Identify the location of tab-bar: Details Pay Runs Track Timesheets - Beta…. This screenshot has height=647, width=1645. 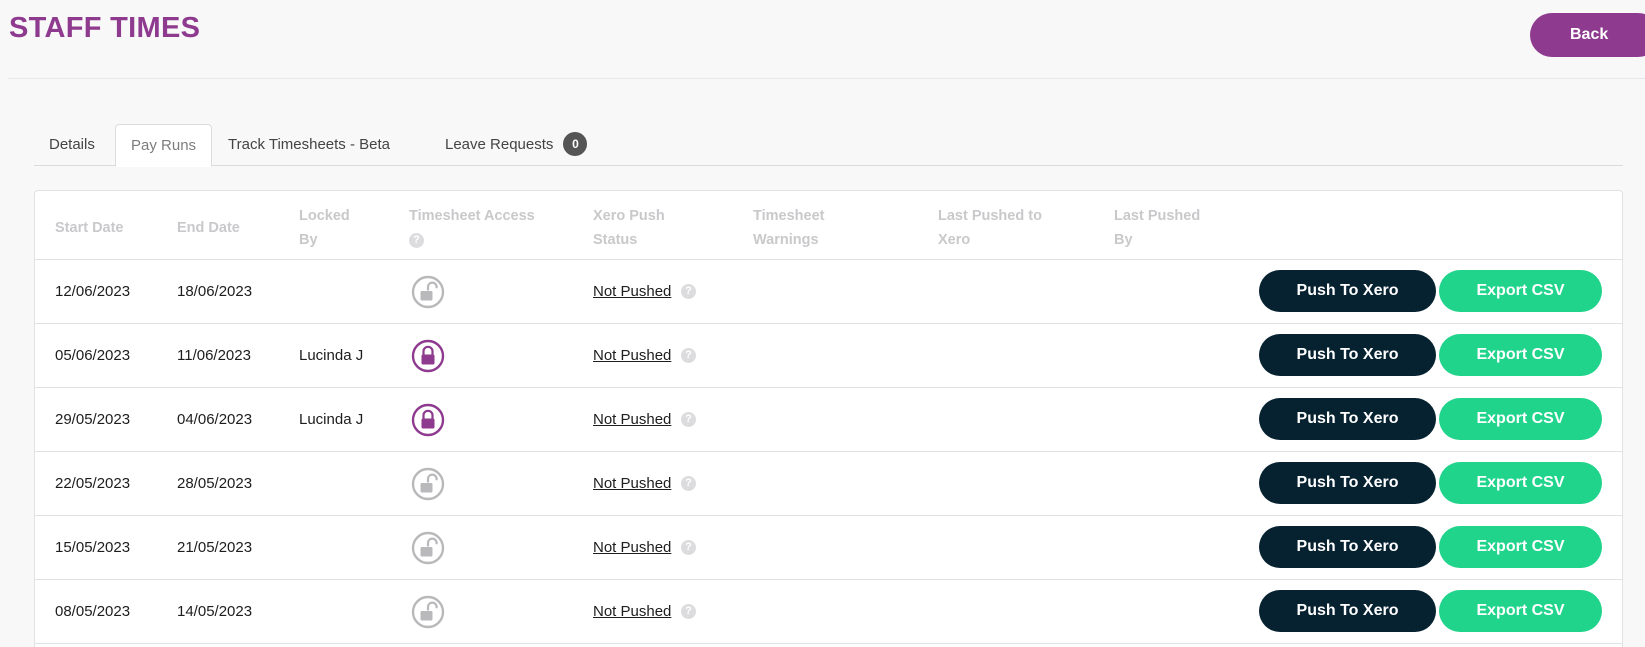
(828, 145).